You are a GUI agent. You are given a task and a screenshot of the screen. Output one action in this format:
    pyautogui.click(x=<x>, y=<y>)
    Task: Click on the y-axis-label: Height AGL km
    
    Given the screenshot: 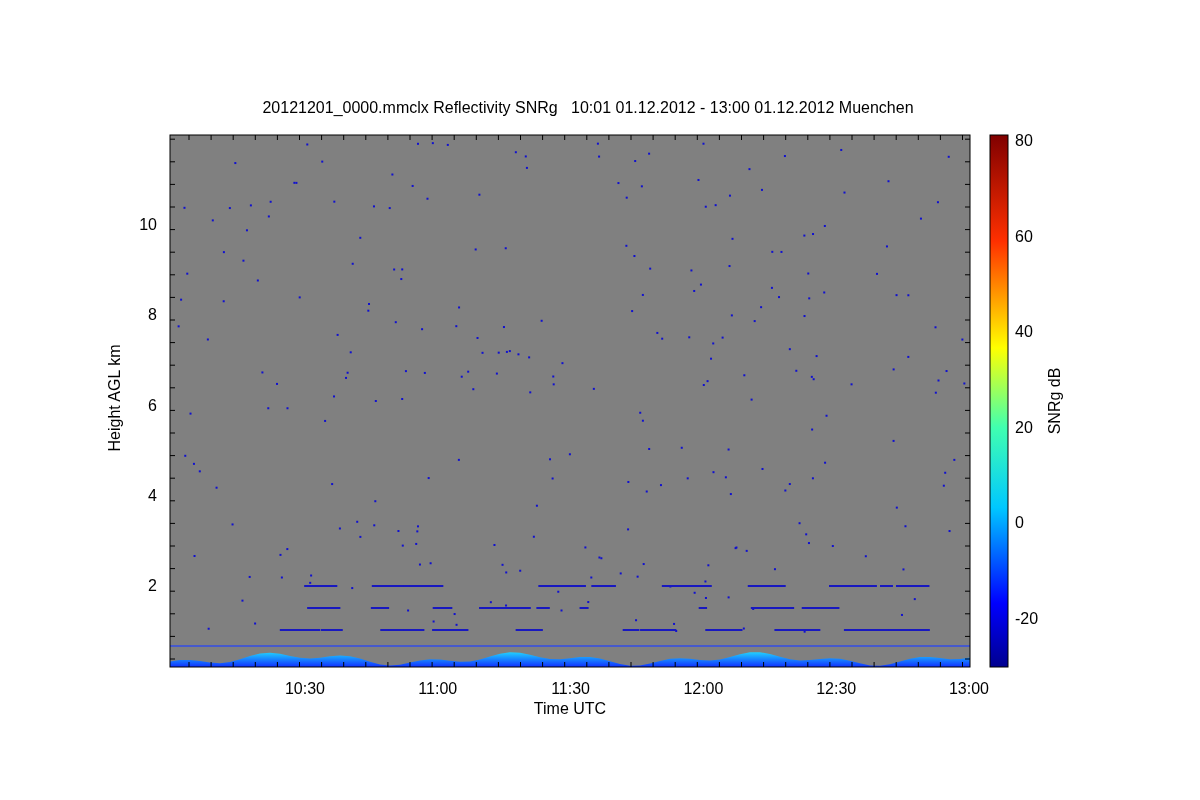 What is the action you would take?
    pyautogui.click(x=114, y=398)
    